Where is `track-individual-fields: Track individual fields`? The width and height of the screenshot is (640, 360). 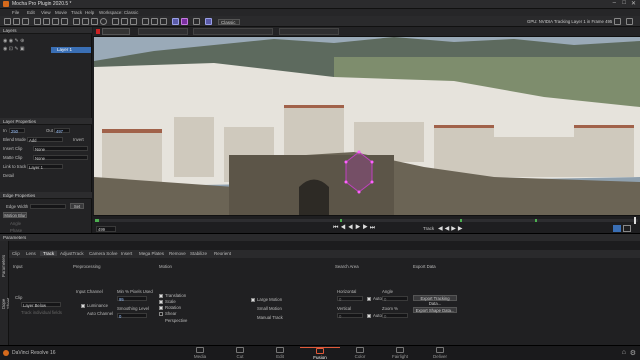
track-individual-fields: Track individual fields is located at coordinates (41, 312).